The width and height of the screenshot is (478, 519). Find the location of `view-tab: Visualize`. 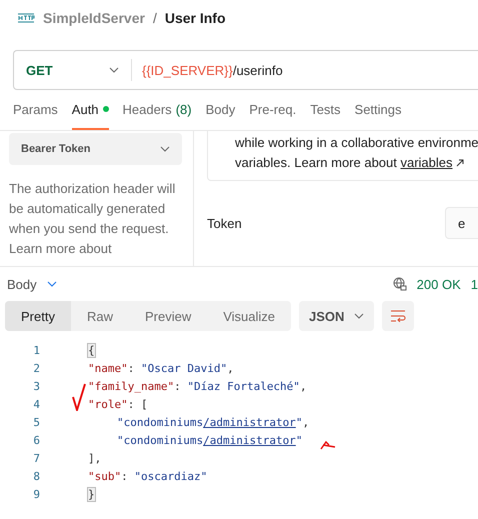

view-tab: Visualize is located at coordinates (249, 316).